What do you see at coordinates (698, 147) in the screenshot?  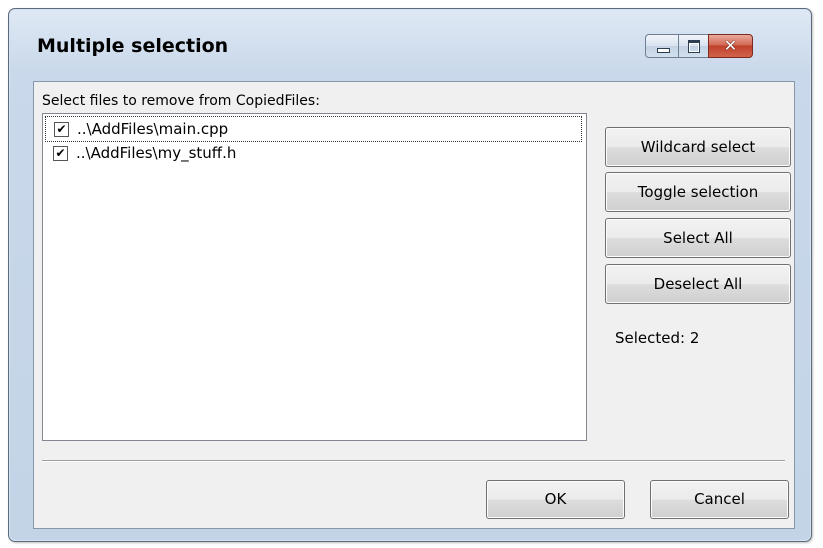 I see `wildcard-select-button: Wildcard select` at bounding box center [698, 147].